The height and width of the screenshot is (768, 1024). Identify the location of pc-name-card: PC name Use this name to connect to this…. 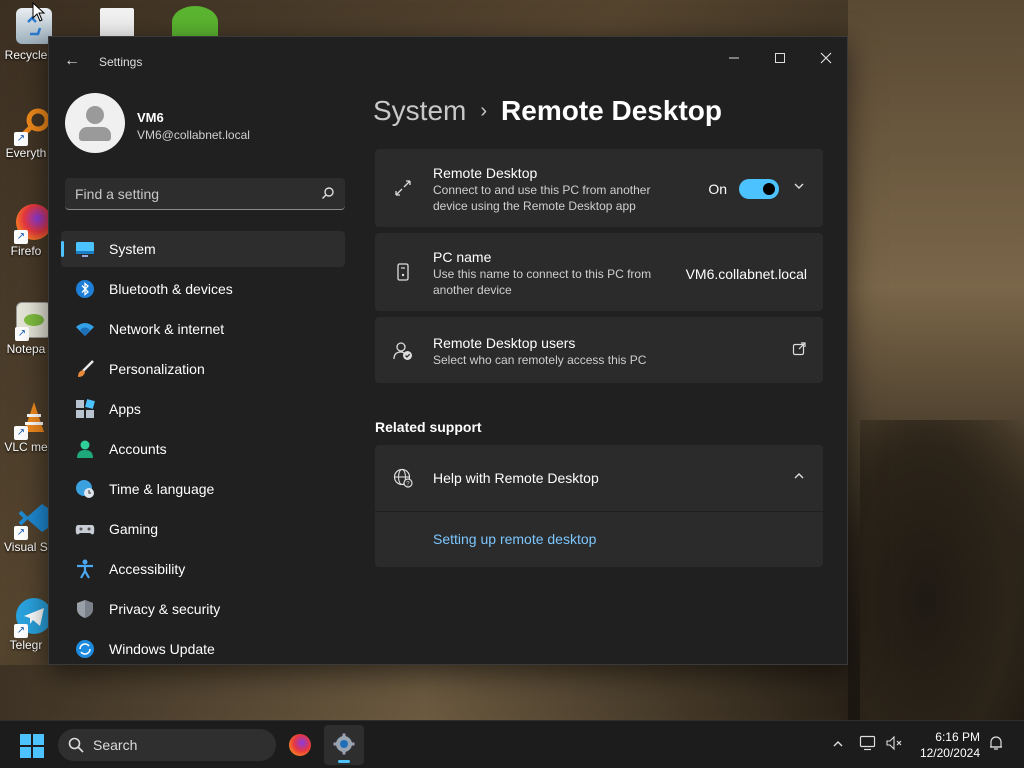
(599, 272).